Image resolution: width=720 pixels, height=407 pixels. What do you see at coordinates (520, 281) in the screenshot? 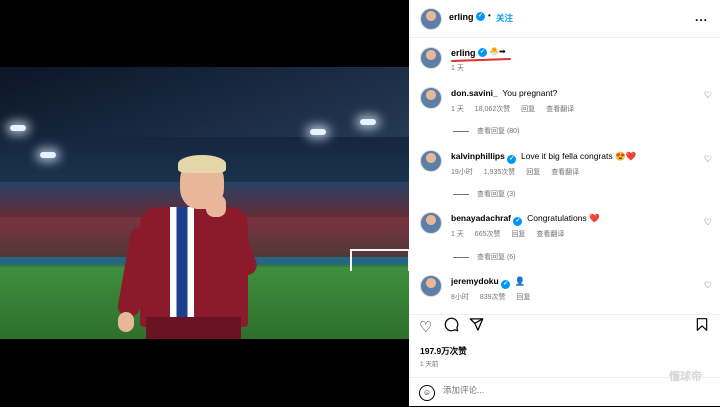
I see `comment-text: 👤` at bounding box center [520, 281].